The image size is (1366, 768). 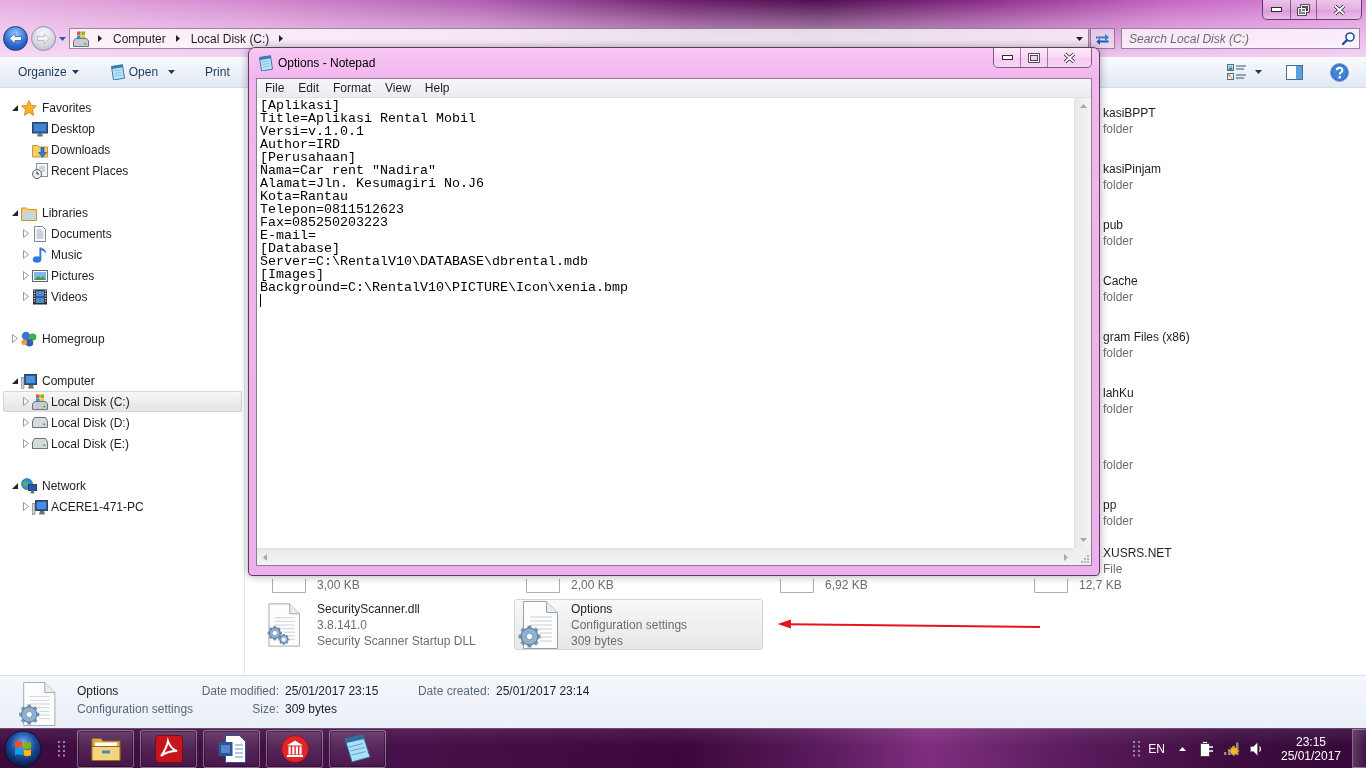 What do you see at coordinates (396, 640) in the screenshot?
I see `file-description: Security Scanner Startup DLL` at bounding box center [396, 640].